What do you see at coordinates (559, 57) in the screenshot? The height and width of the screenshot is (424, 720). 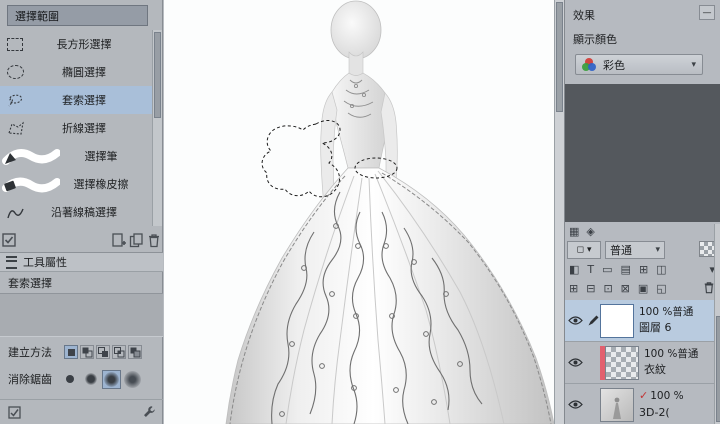 I see `canvas-scrollbar-thumb` at bounding box center [559, 57].